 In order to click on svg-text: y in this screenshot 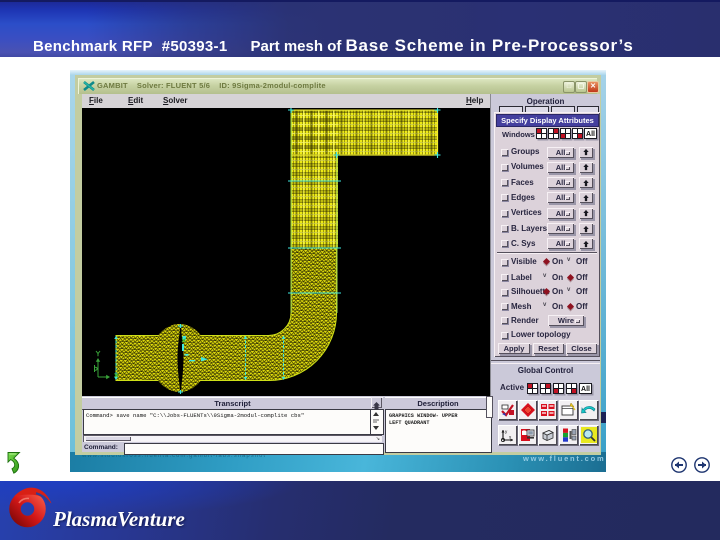, I will do `click(506, 431)`.